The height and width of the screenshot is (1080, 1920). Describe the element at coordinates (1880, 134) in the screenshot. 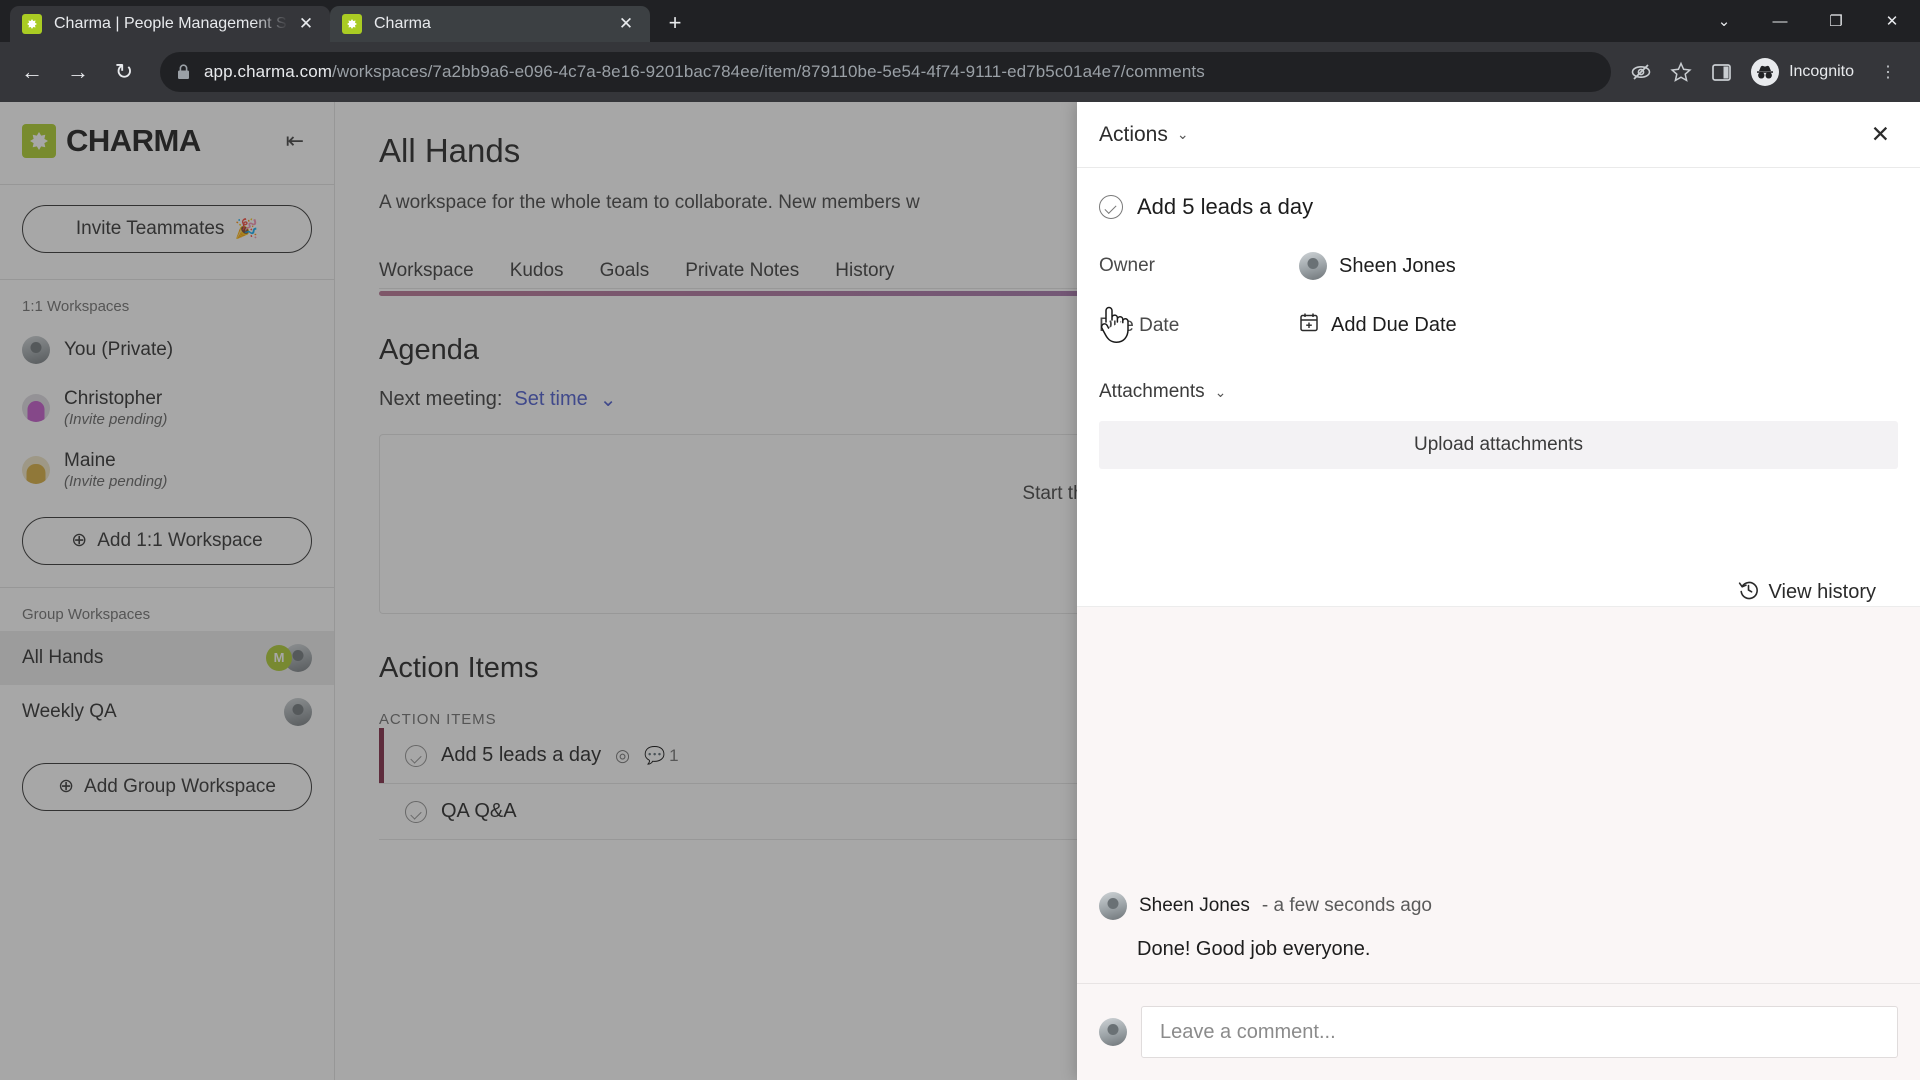

I see `close-panel-icon: ✕` at that location.